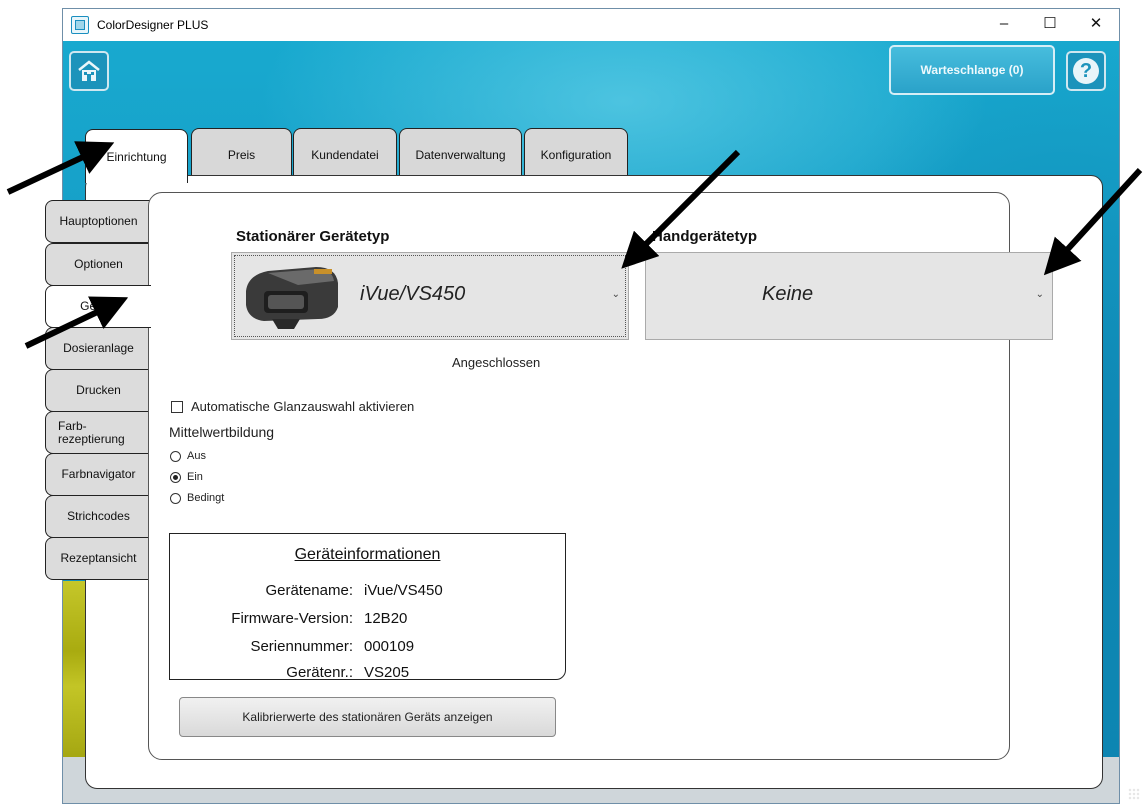 The height and width of the screenshot is (804, 1144). What do you see at coordinates (496, 362) in the screenshot?
I see `connection-status: Angeschlossen` at bounding box center [496, 362].